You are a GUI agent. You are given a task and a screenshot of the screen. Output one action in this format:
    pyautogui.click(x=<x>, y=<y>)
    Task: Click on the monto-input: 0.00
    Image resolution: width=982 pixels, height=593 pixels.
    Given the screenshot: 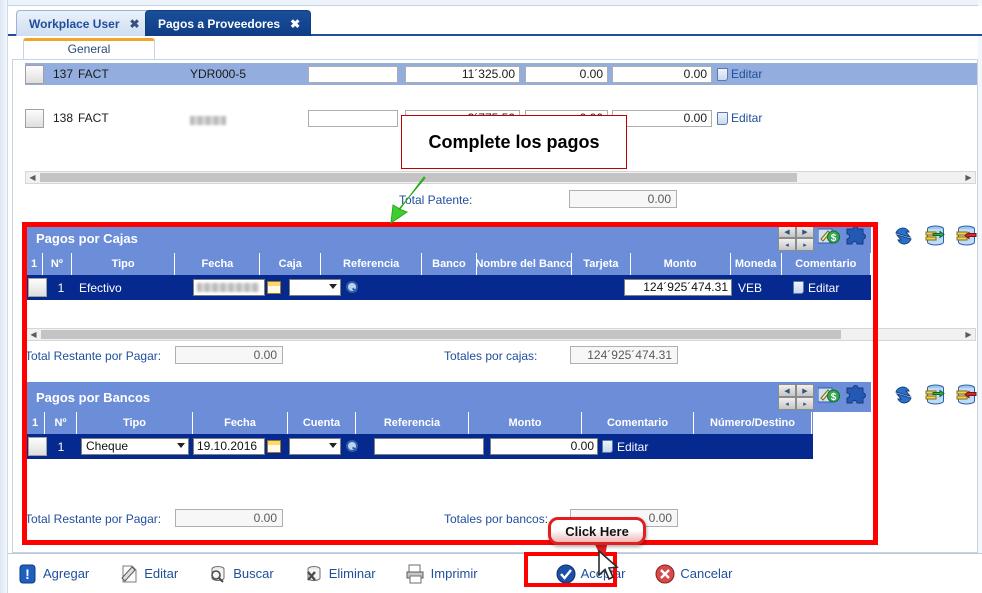 What is the action you would take?
    pyautogui.click(x=544, y=446)
    